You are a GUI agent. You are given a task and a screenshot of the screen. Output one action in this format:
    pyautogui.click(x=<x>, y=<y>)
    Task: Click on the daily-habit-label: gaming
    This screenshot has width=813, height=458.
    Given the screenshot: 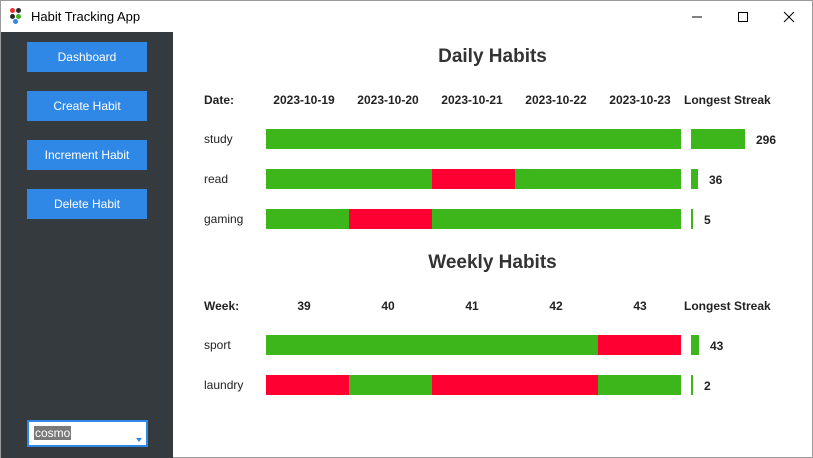 What is the action you would take?
    pyautogui.click(x=224, y=219)
    